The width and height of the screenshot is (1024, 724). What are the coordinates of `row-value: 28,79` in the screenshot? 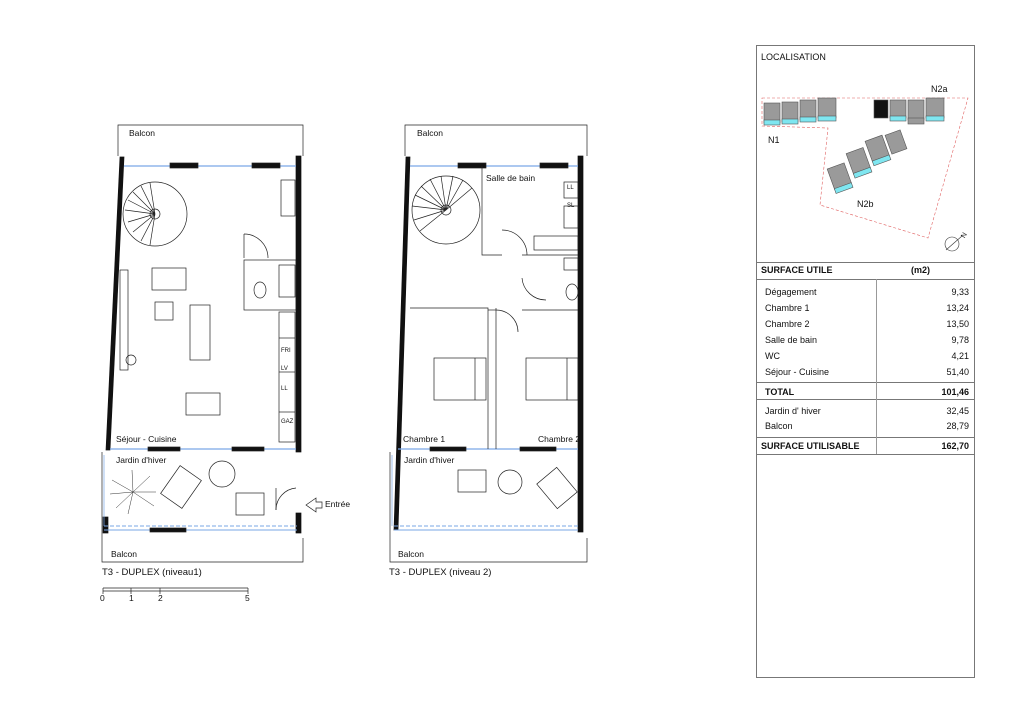 It's located at (957, 426).